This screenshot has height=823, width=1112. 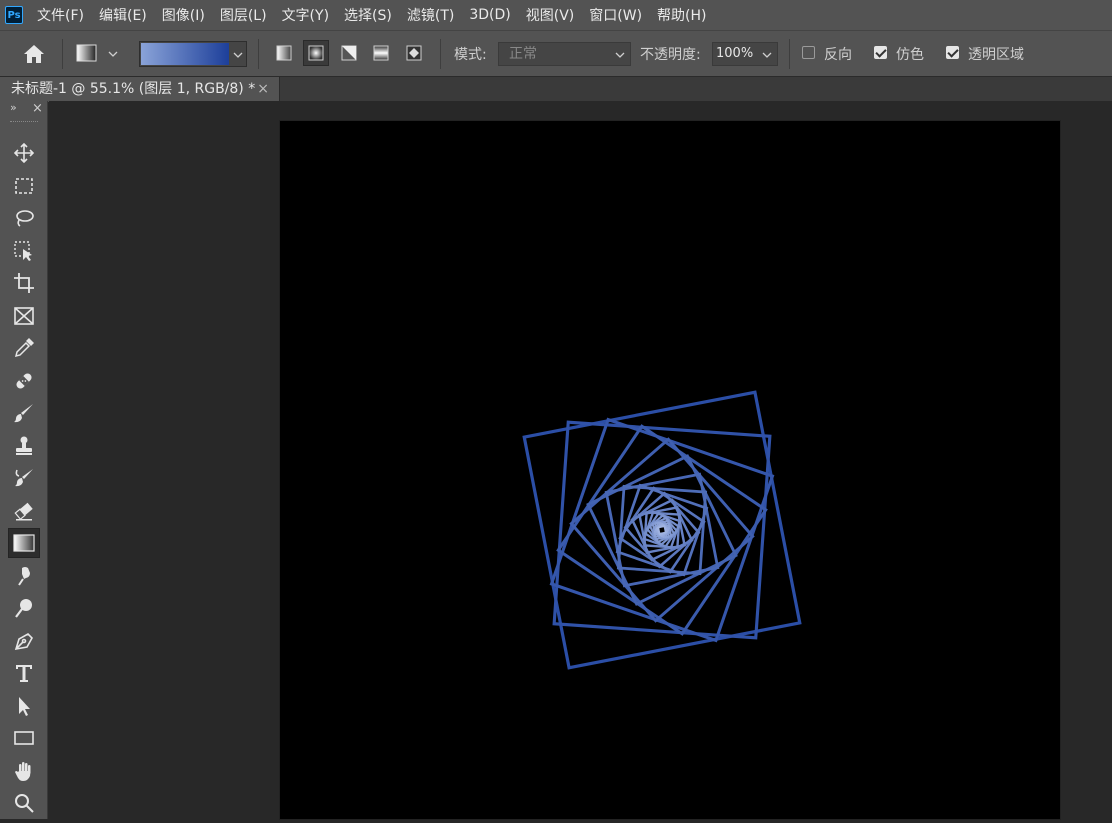 What do you see at coordinates (910, 55) in the screenshot?
I see `dither-label: 仿色` at bounding box center [910, 55].